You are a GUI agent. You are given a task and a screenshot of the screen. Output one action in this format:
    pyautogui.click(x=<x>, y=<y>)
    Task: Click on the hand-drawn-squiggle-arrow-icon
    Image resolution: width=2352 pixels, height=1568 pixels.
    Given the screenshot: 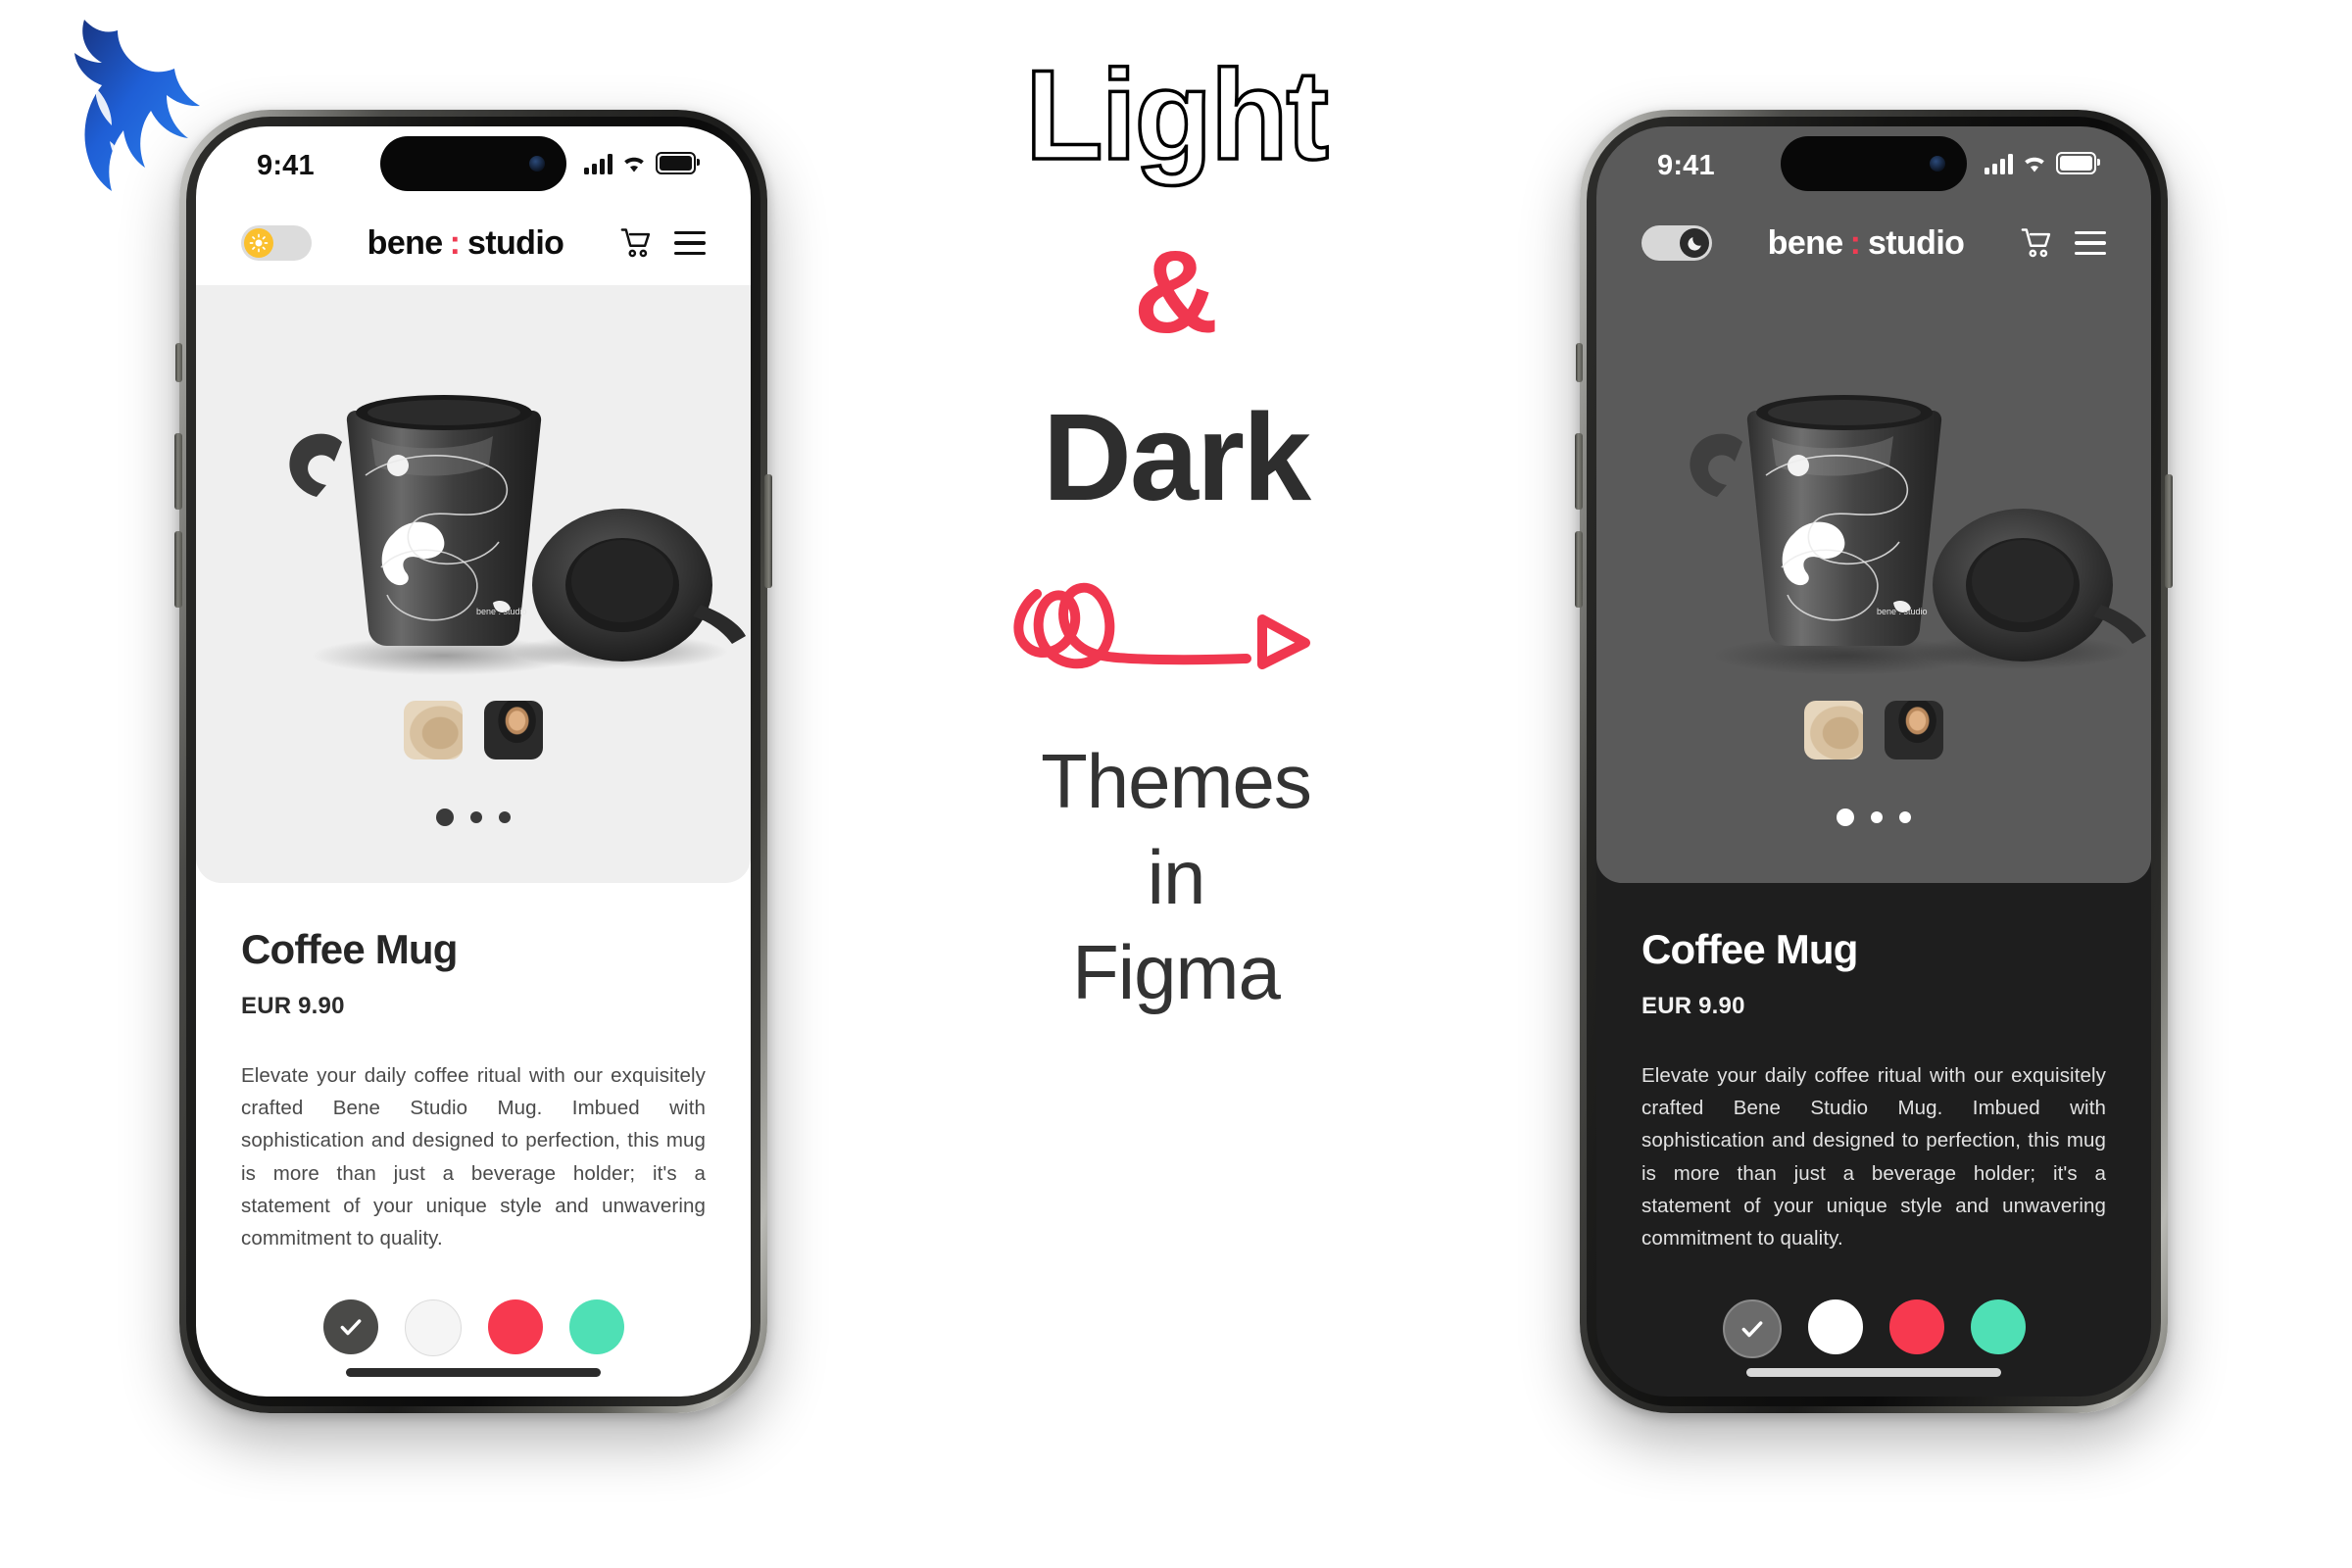 What is the action you would take?
    pyautogui.click(x=1176, y=633)
    